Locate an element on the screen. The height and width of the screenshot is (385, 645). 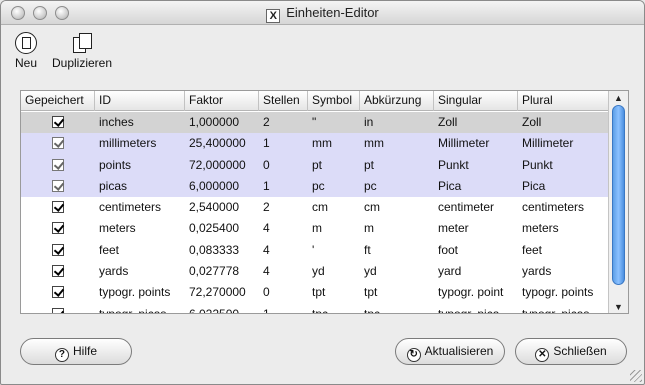
cell-singular: meter is located at coordinates (453, 228).